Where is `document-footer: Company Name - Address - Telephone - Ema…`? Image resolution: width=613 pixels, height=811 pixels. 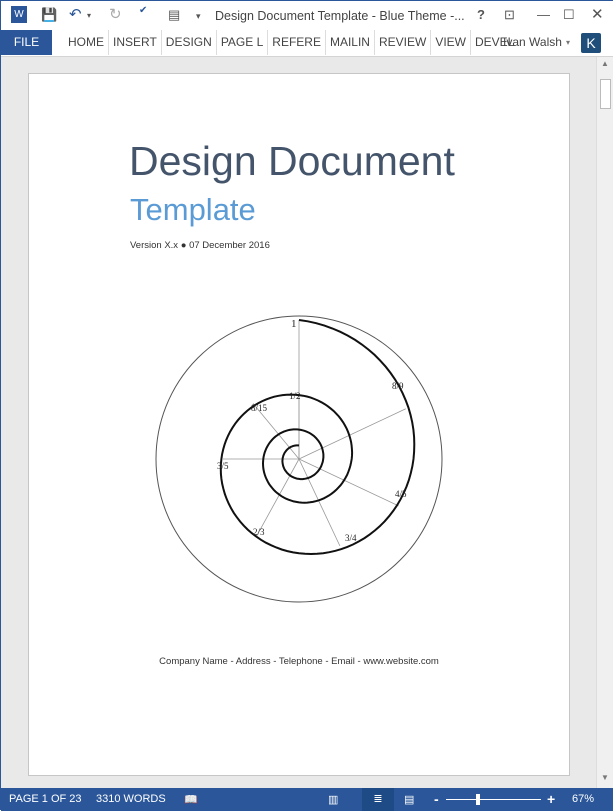 document-footer: Company Name - Address - Telephone - Ema… is located at coordinates (299, 661).